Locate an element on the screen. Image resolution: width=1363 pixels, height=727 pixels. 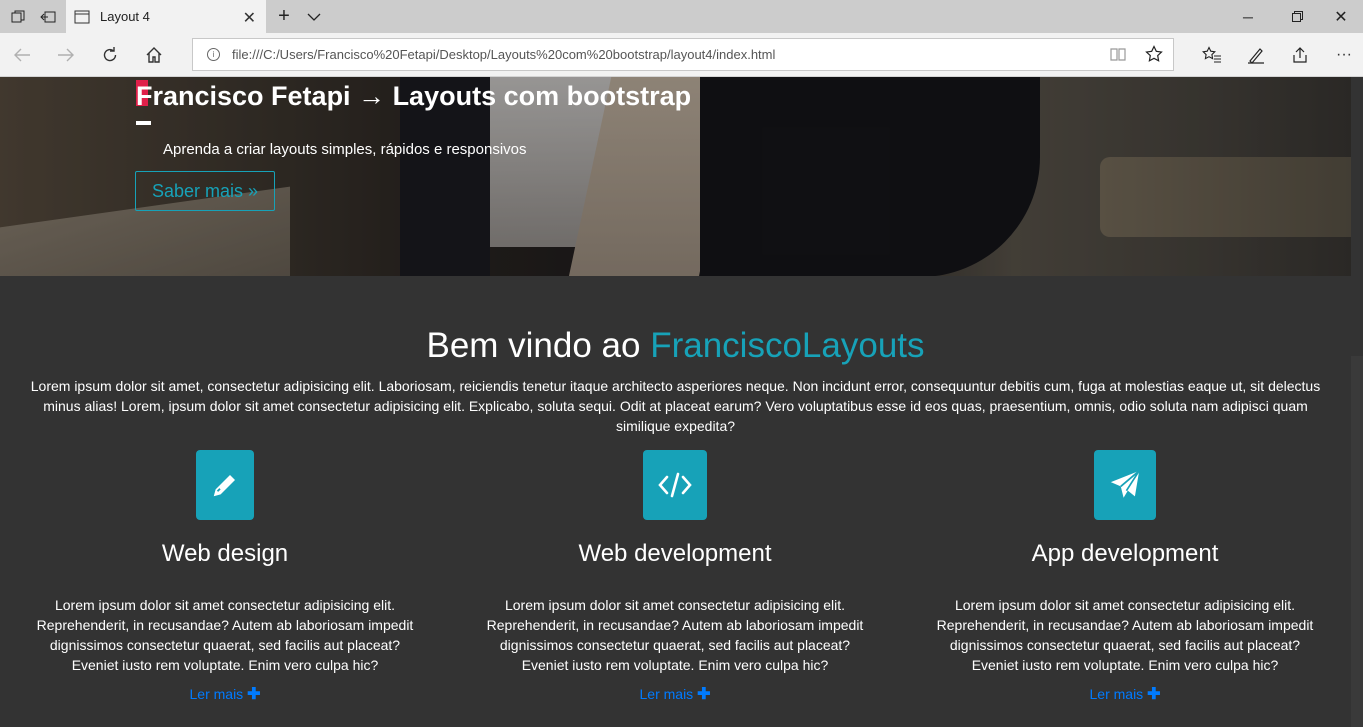
tab-title: Layout 4 is located at coordinates (125, 16).